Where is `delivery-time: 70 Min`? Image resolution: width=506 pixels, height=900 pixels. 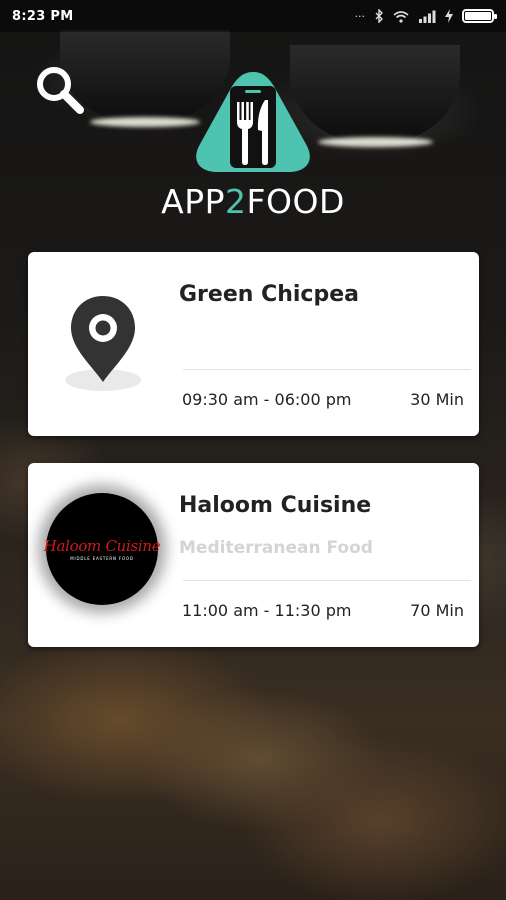
delivery-time: 70 Min is located at coordinates (437, 610).